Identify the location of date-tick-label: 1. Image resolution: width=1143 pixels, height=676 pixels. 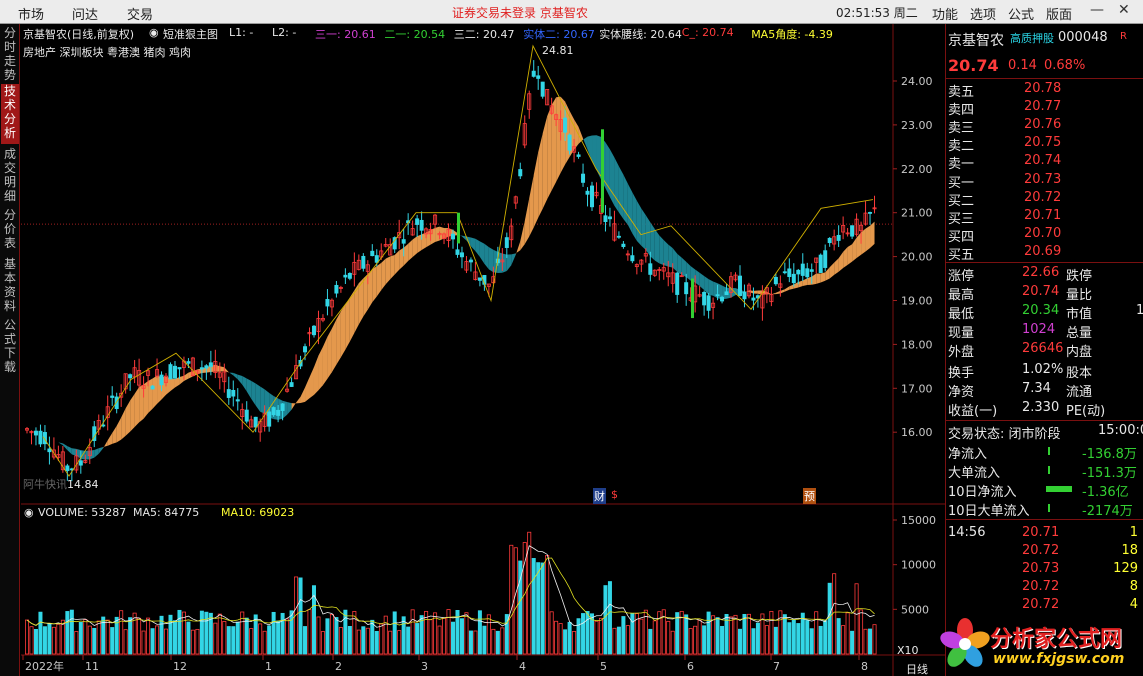
(268, 666).